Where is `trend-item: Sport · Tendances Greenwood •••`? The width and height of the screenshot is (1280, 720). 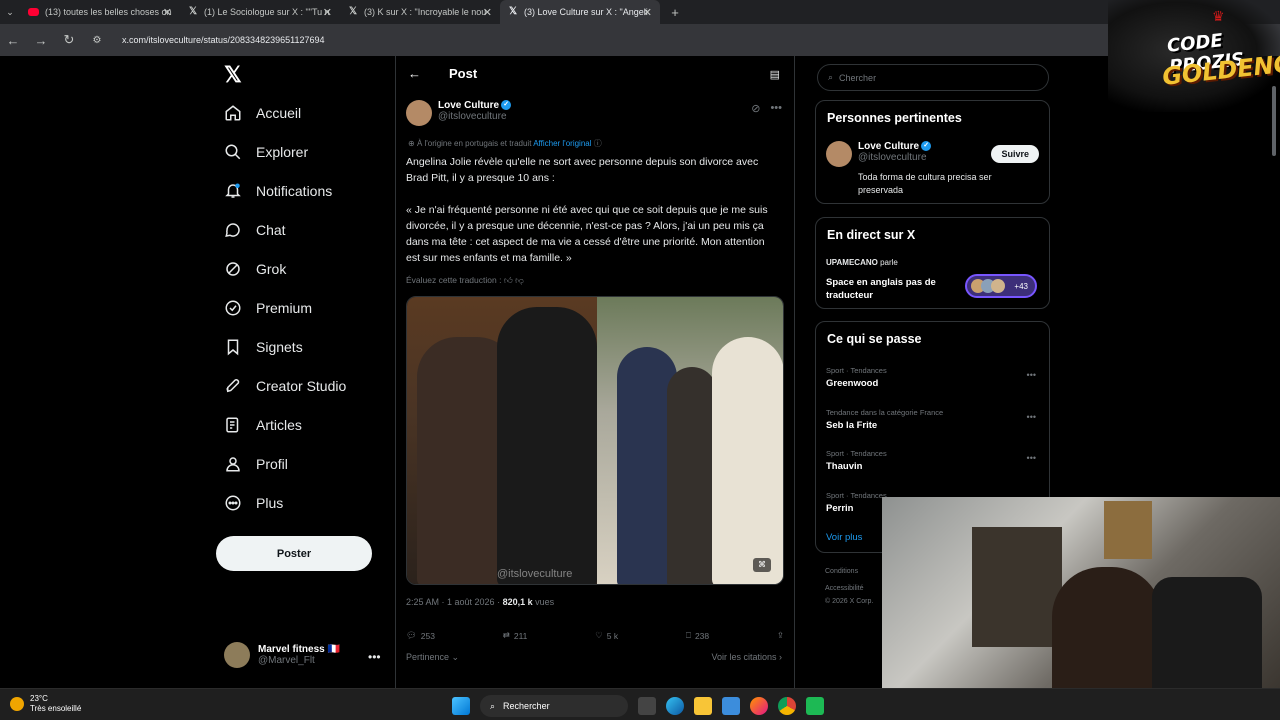
trend-item: Sport · Tendances Greenwood ••• is located at coordinates (931, 377).